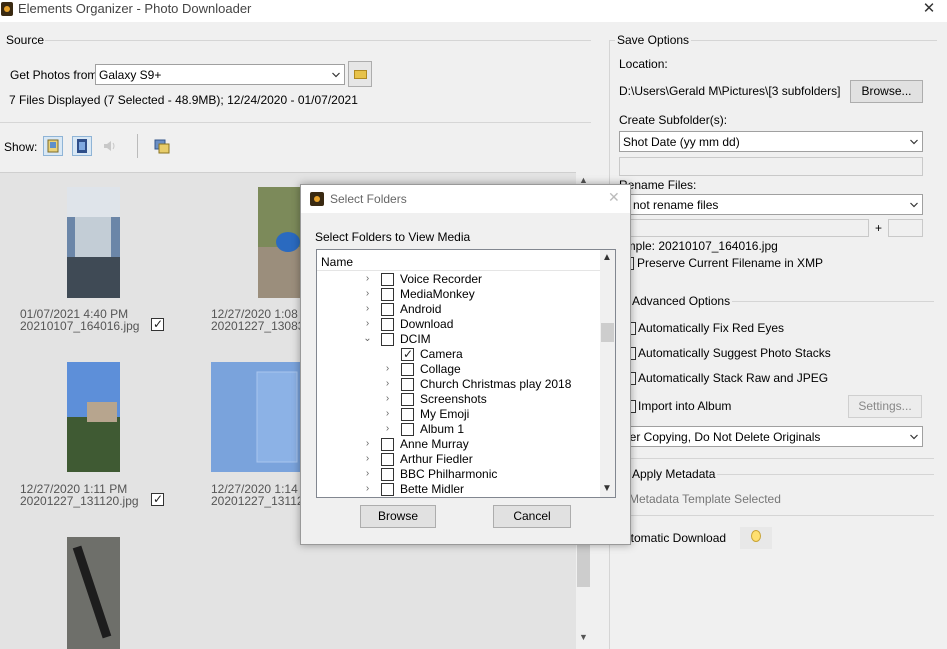  Describe the element at coordinates (436, 459) in the screenshot. I see `tree-node-label: Arthur Fiedler` at that location.